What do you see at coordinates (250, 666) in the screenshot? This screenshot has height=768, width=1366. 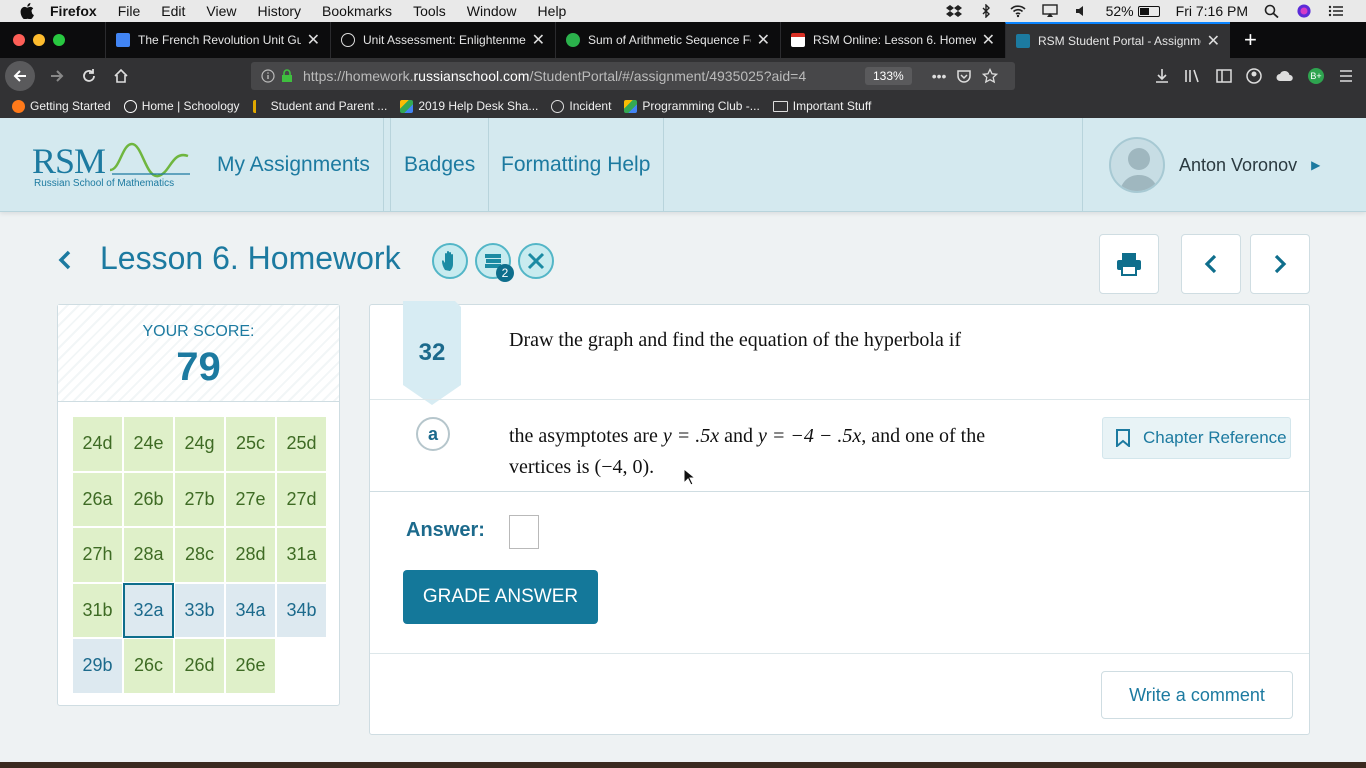 I see `problem-cell: 26e` at bounding box center [250, 666].